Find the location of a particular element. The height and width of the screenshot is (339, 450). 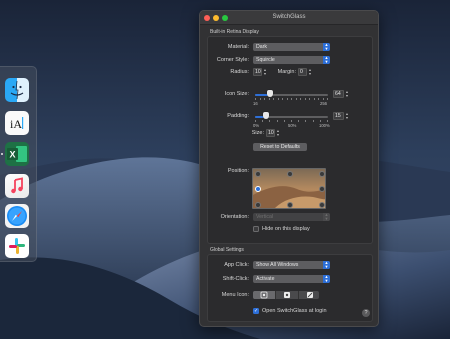

icon-size-label: Icon Size: is located at coordinates (236, 94).